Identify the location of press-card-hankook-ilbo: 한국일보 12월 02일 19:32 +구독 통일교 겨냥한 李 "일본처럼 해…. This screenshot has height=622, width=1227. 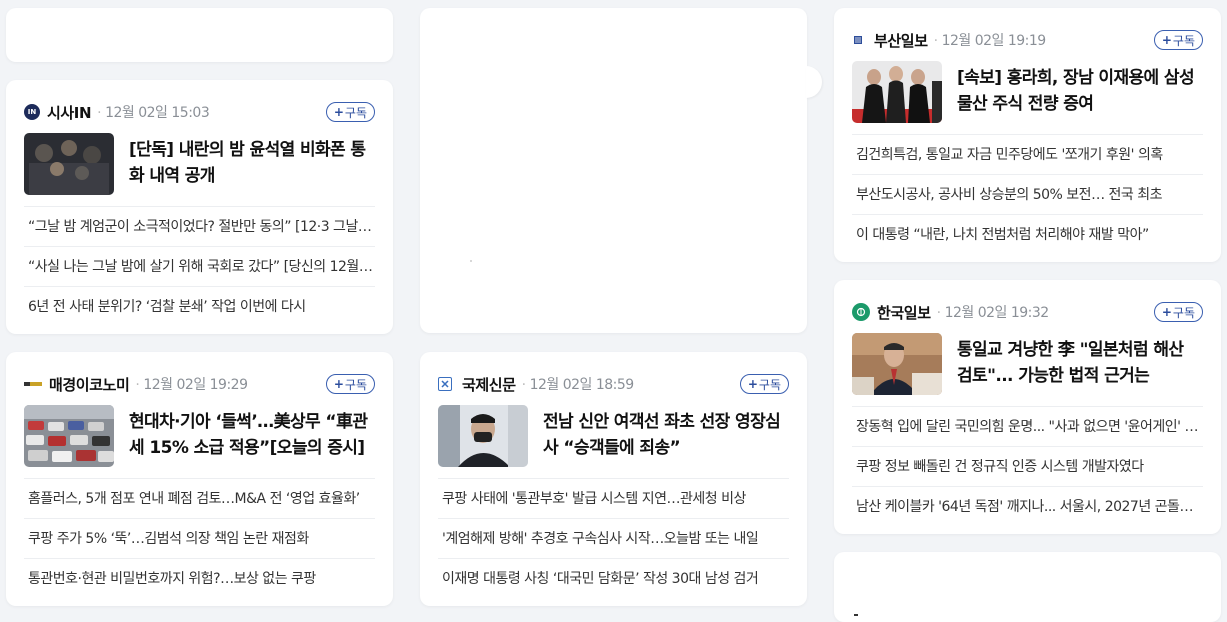
(1027, 407).